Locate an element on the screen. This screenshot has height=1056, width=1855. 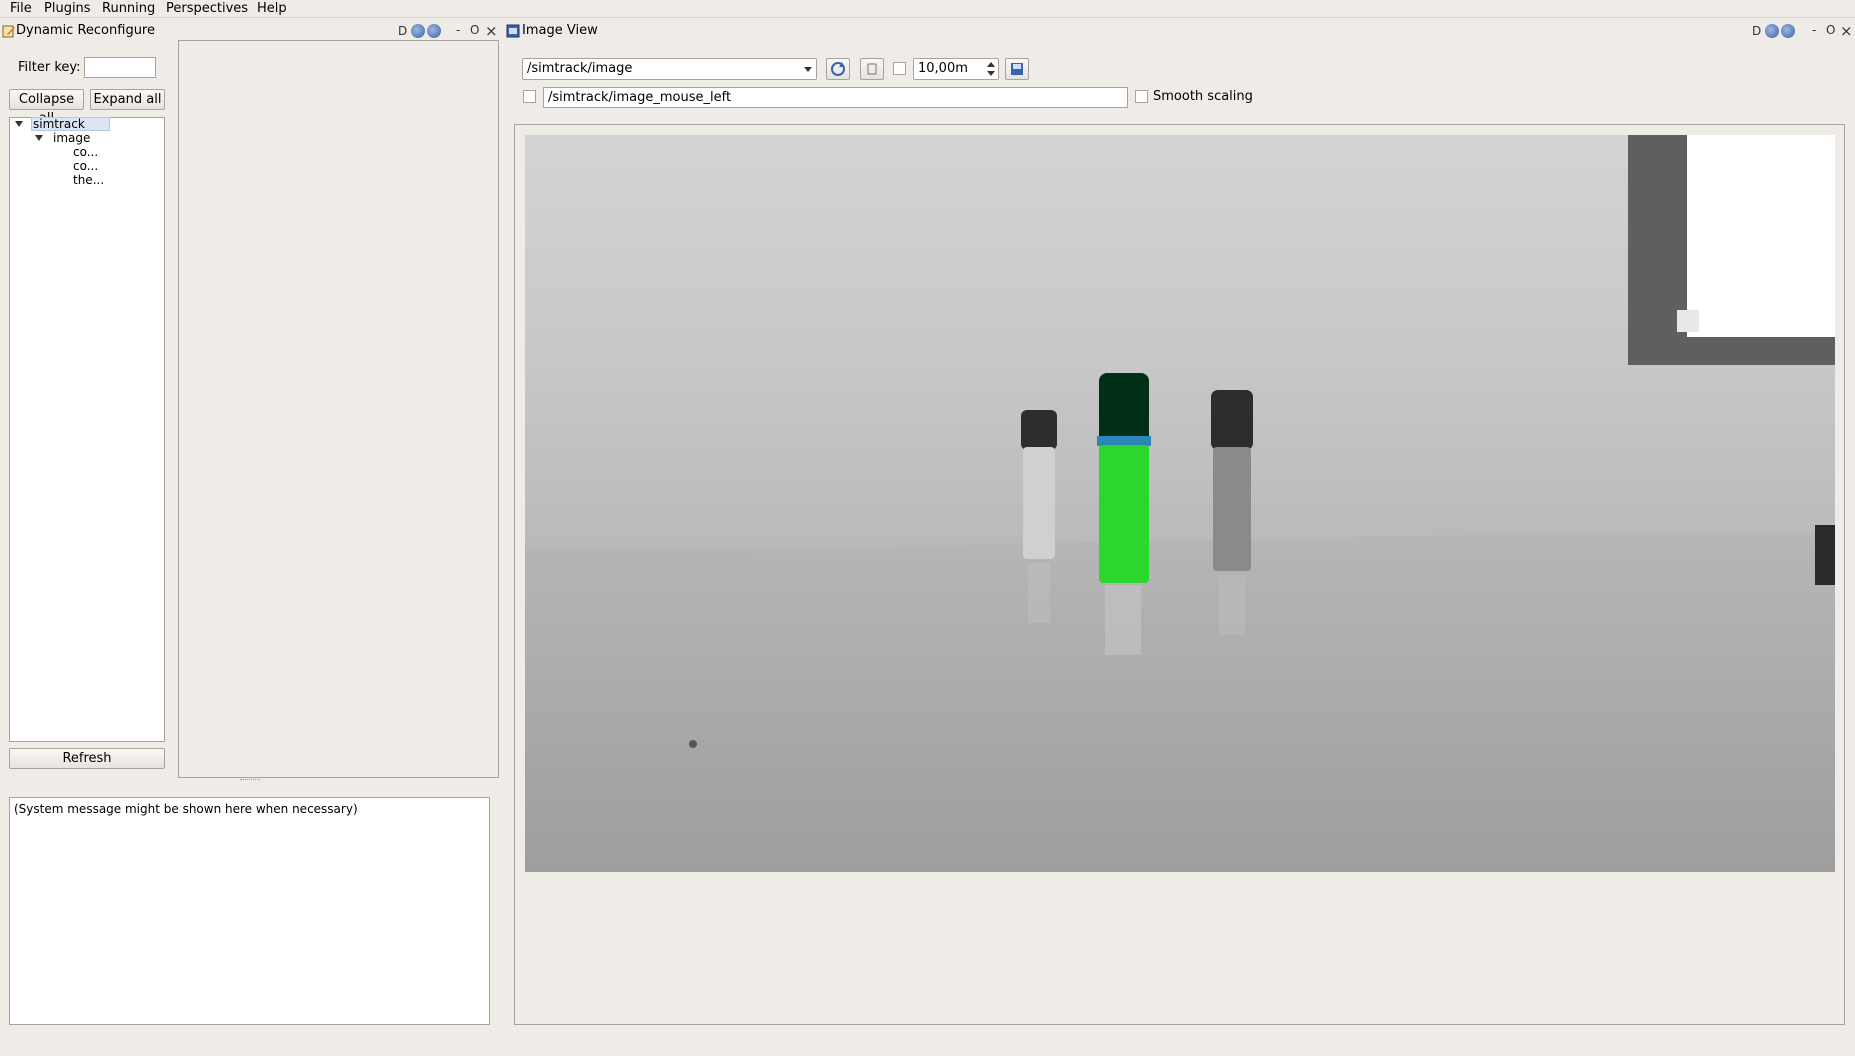
dark-object is located at coordinates (1825, 555).